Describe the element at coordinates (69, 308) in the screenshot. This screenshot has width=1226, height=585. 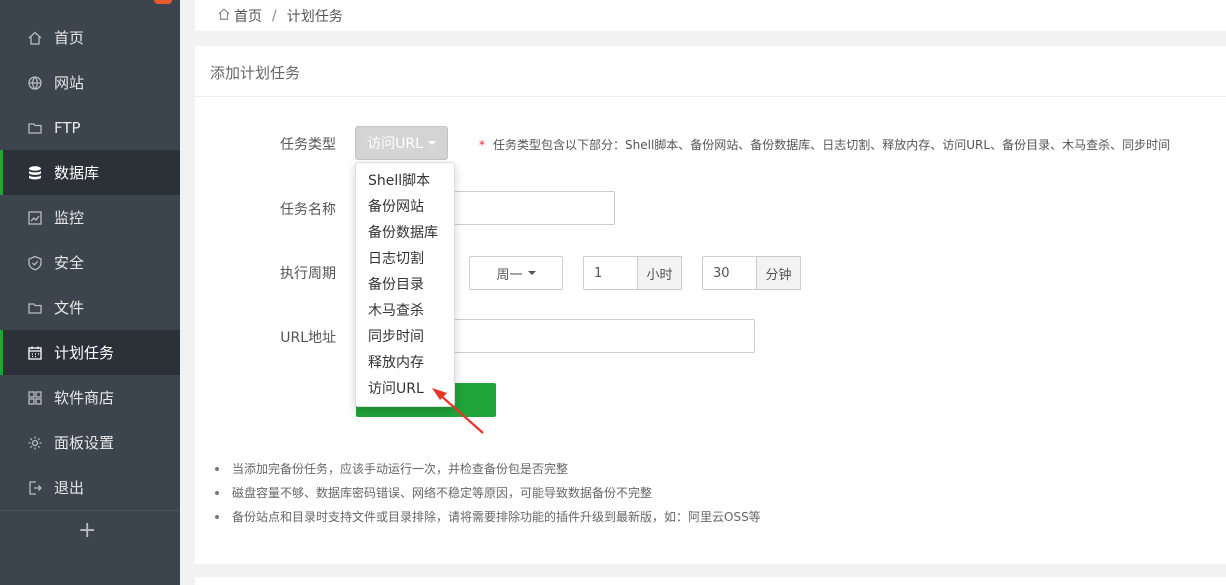
I see `sidebar-item-label: 文件` at that location.